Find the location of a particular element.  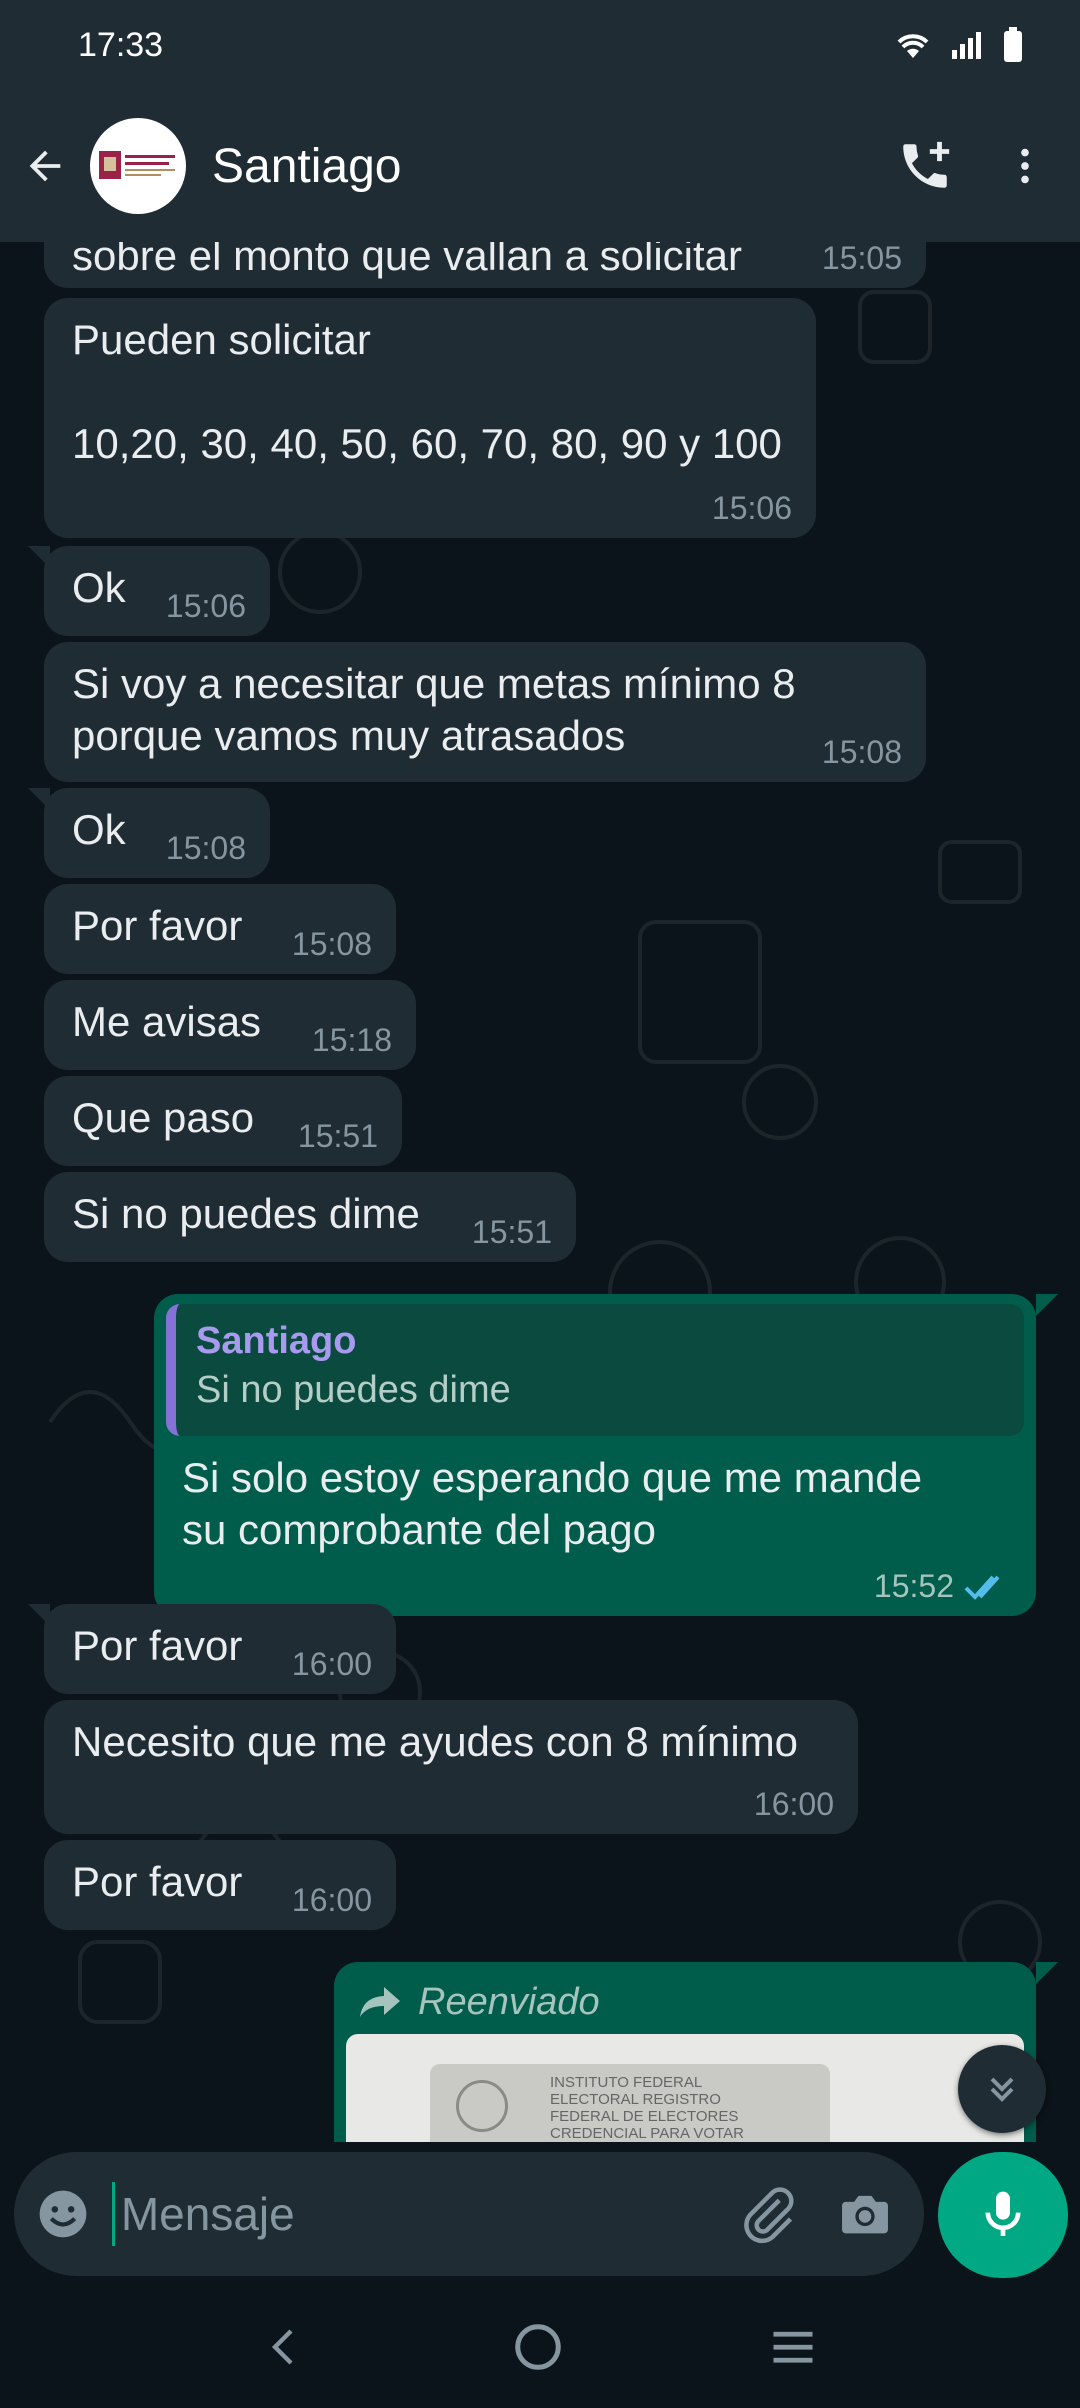

message-bubble: Me avisas 15:18 is located at coordinates (230, 1025).